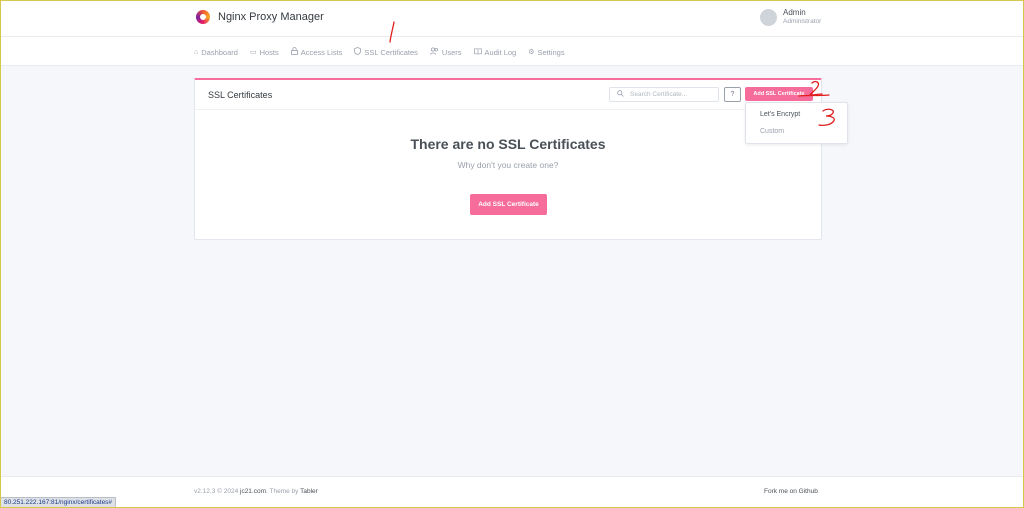 The height and width of the screenshot is (508, 1024). I want to click on search-icon, so click(620, 94).